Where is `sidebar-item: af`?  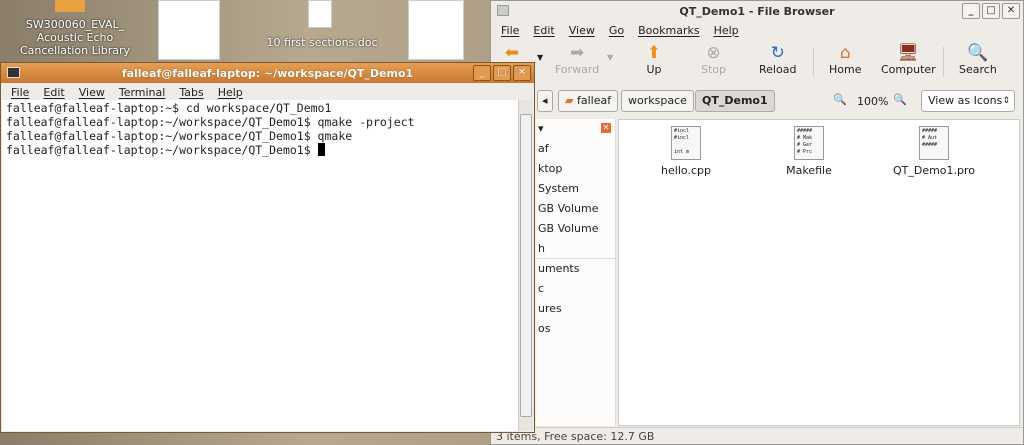
sidebar-item: af is located at coordinates (575, 149).